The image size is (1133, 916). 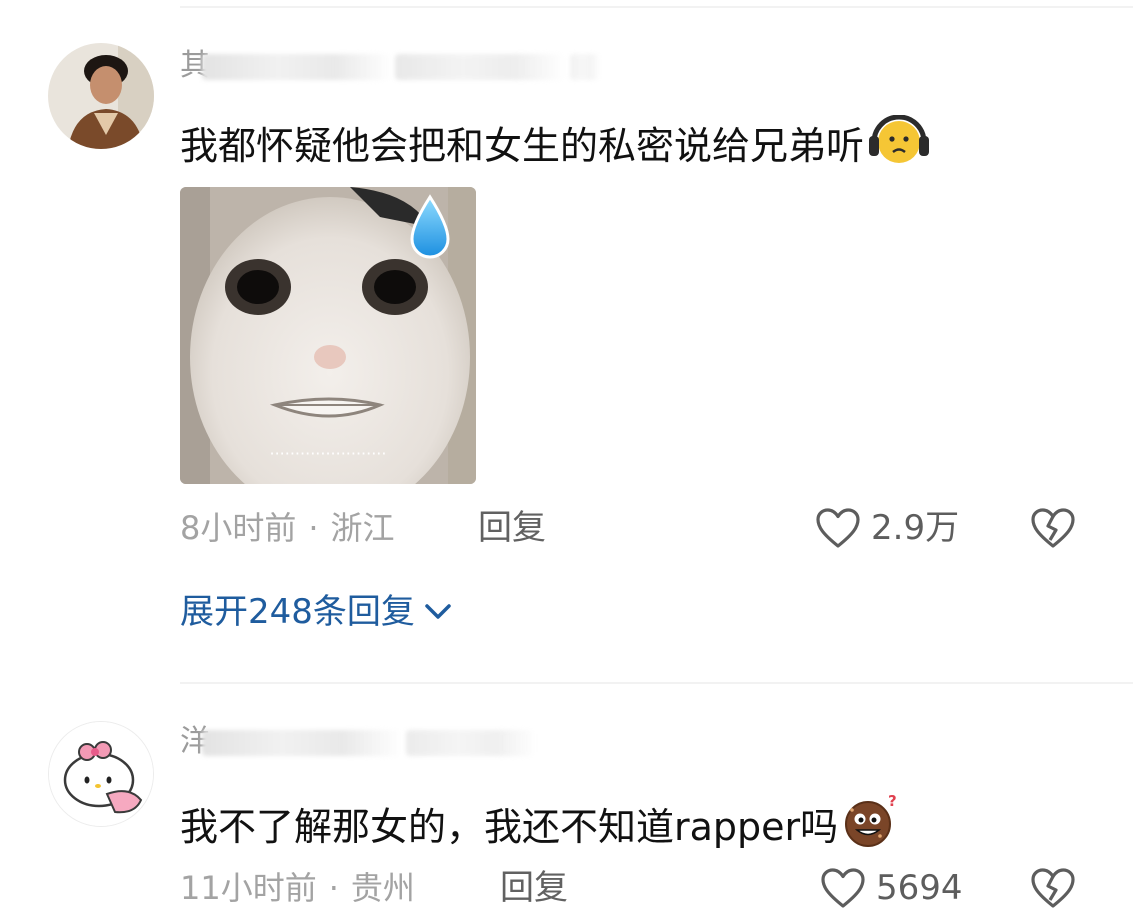 I want to click on expand-replies-link: 展开248条回复, so click(x=316, y=612).